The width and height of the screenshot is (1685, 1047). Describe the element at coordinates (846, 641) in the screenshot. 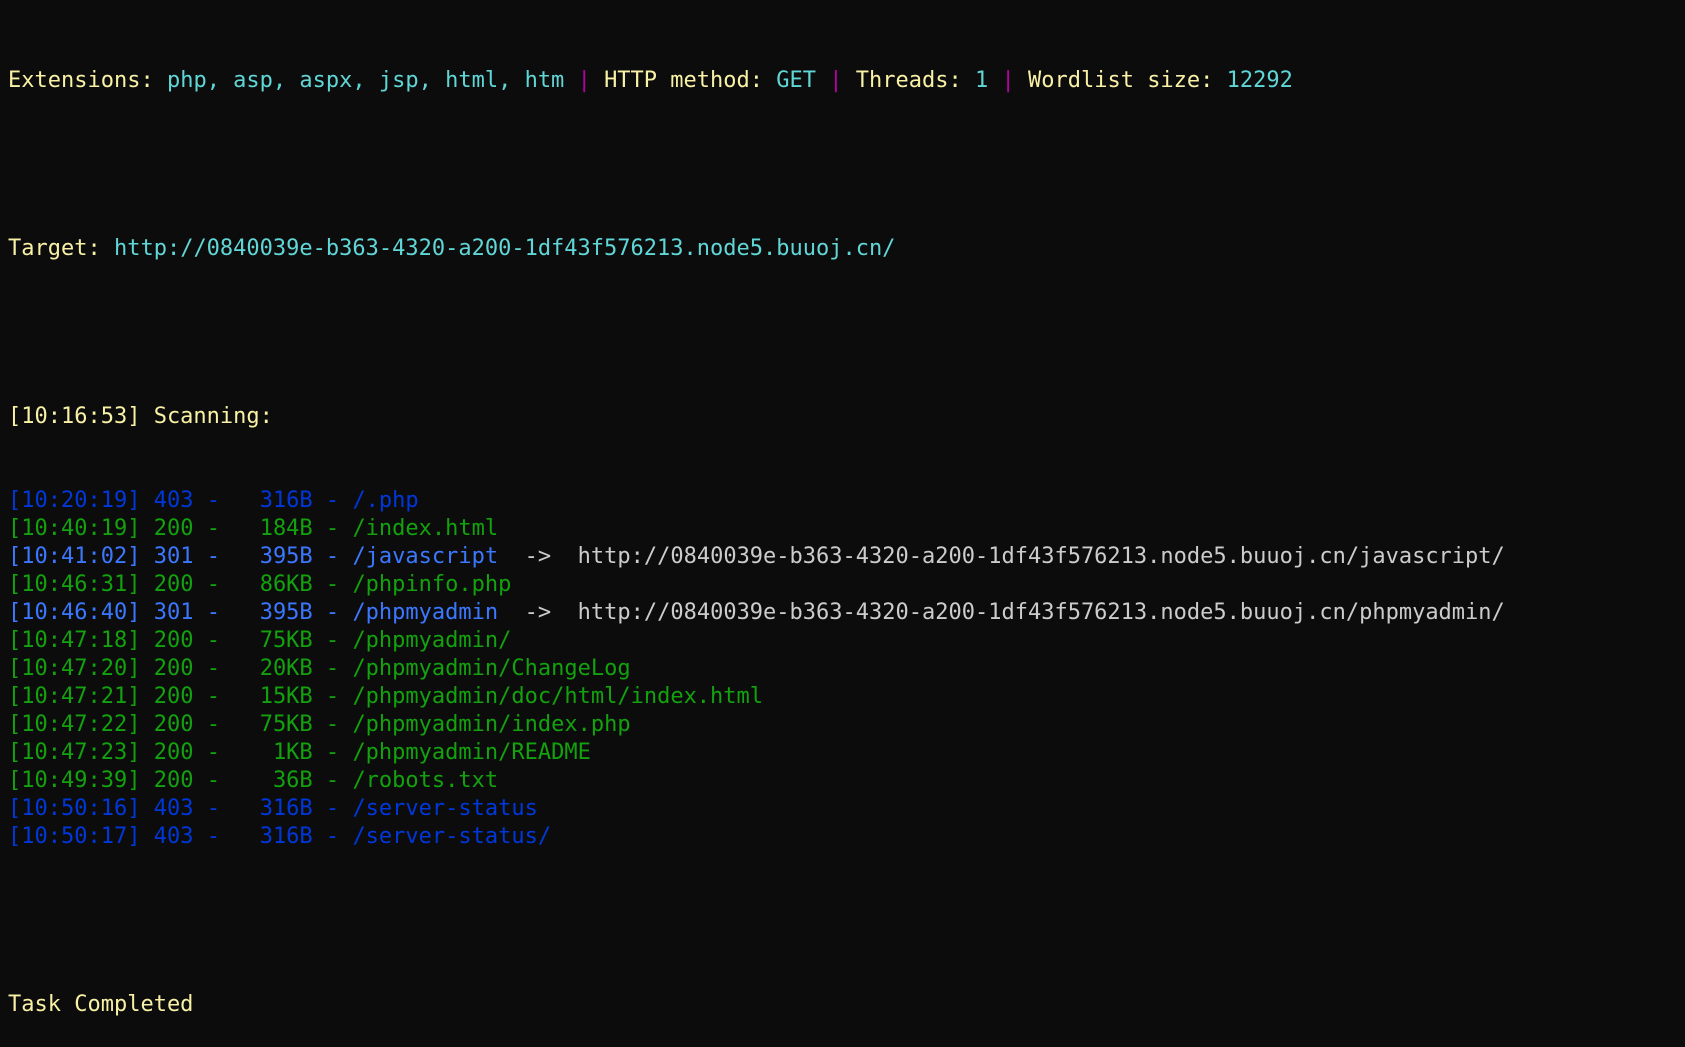

I see `result-row: [10:47:18] 200 - 75KB - /phpmyadmin/` at that location.